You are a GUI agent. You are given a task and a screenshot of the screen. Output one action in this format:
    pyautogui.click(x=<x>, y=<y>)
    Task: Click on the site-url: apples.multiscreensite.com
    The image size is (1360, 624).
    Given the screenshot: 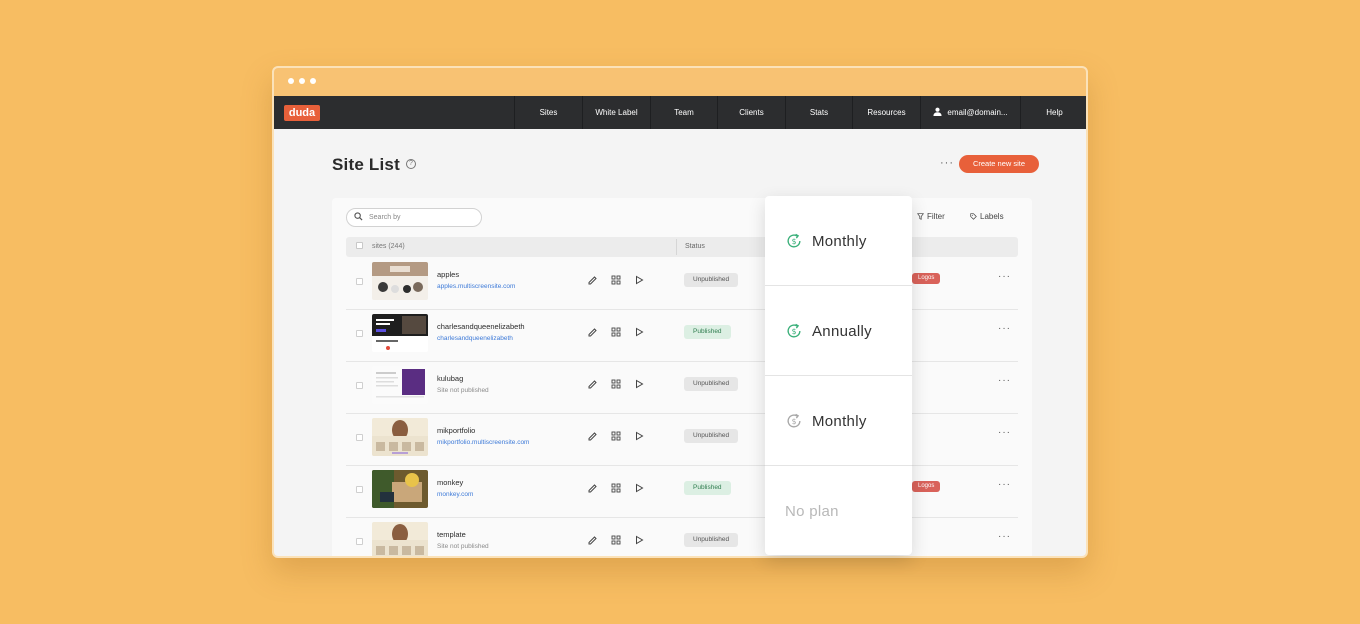 What is the action you would take?
    pyautogui.click(x=476, y=286)
    